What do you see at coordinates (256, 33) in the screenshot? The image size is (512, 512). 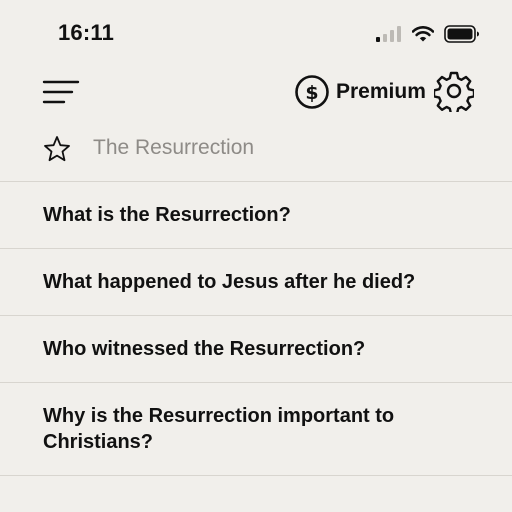 I see `status-bar: 16:11` at bounding box center [256, 33].